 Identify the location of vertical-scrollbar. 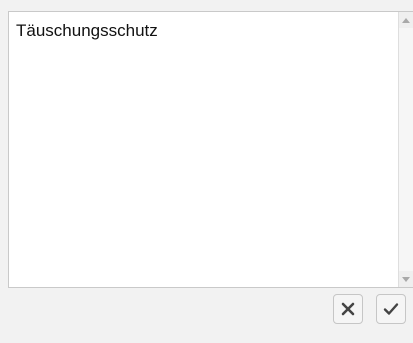
(405, 149).